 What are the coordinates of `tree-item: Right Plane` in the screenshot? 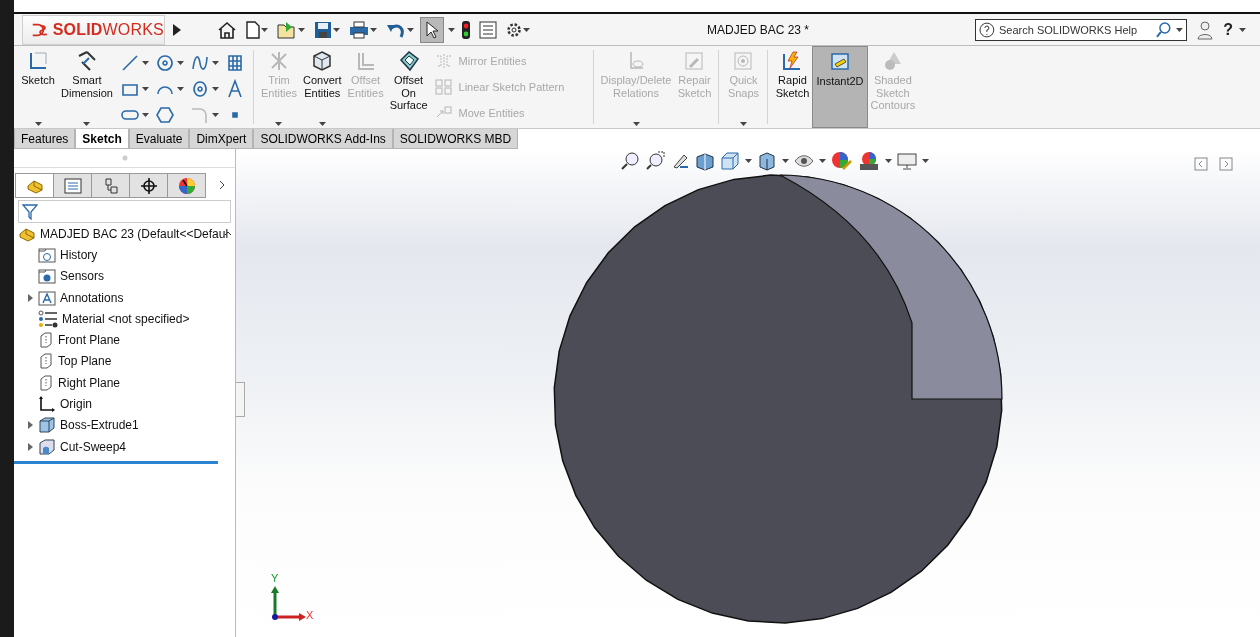 It's located at (89, 382).